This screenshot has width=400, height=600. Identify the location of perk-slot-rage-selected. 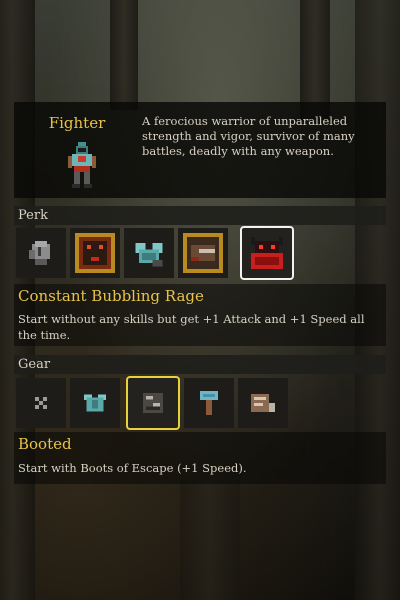
(267, 253).